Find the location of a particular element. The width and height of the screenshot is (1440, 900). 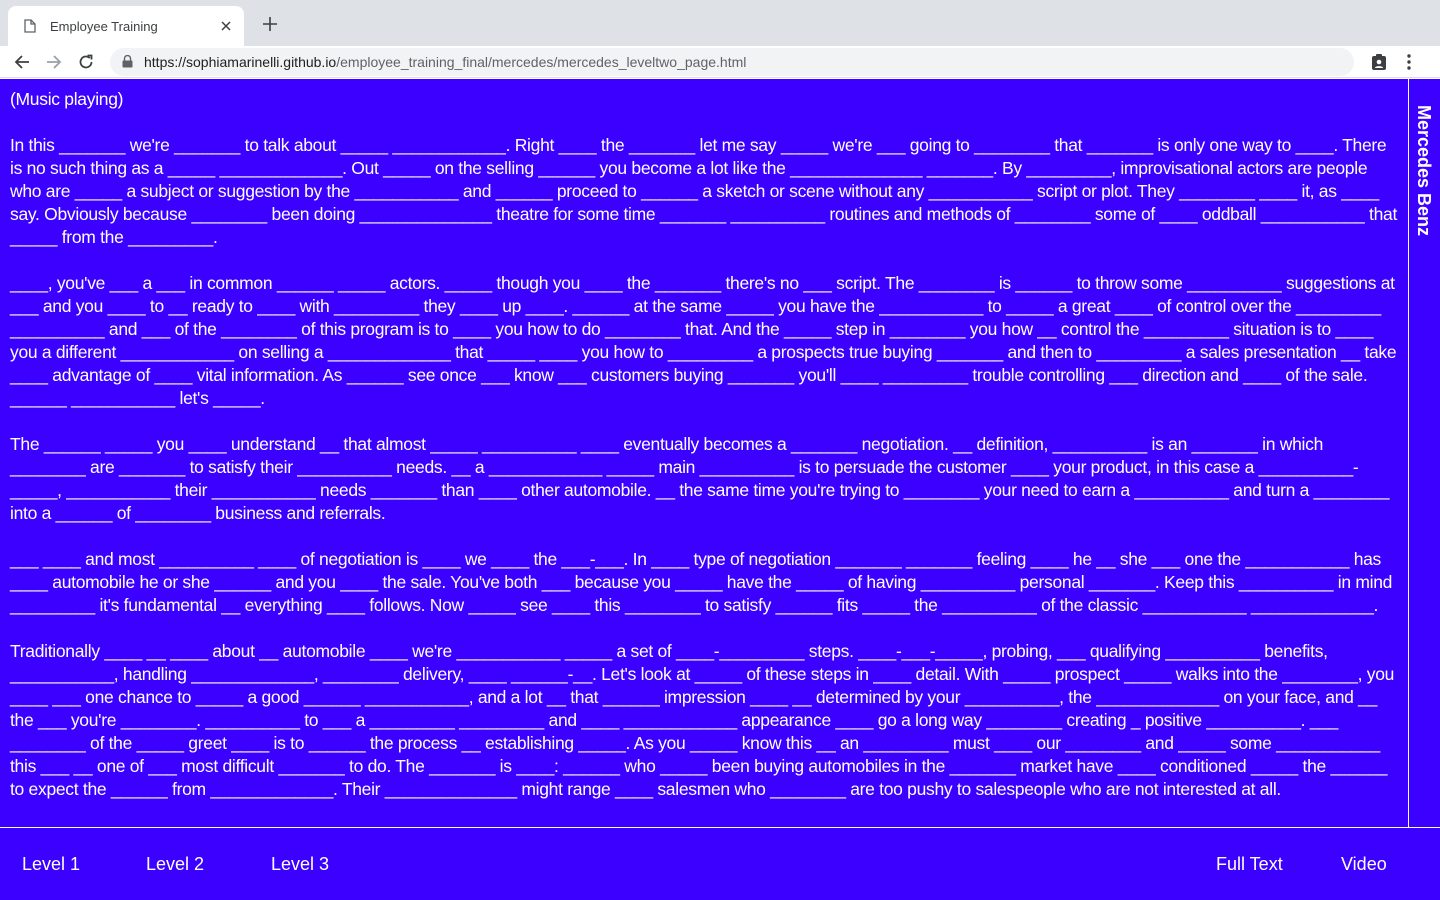

reload-button is located at coordinates (86, 62).